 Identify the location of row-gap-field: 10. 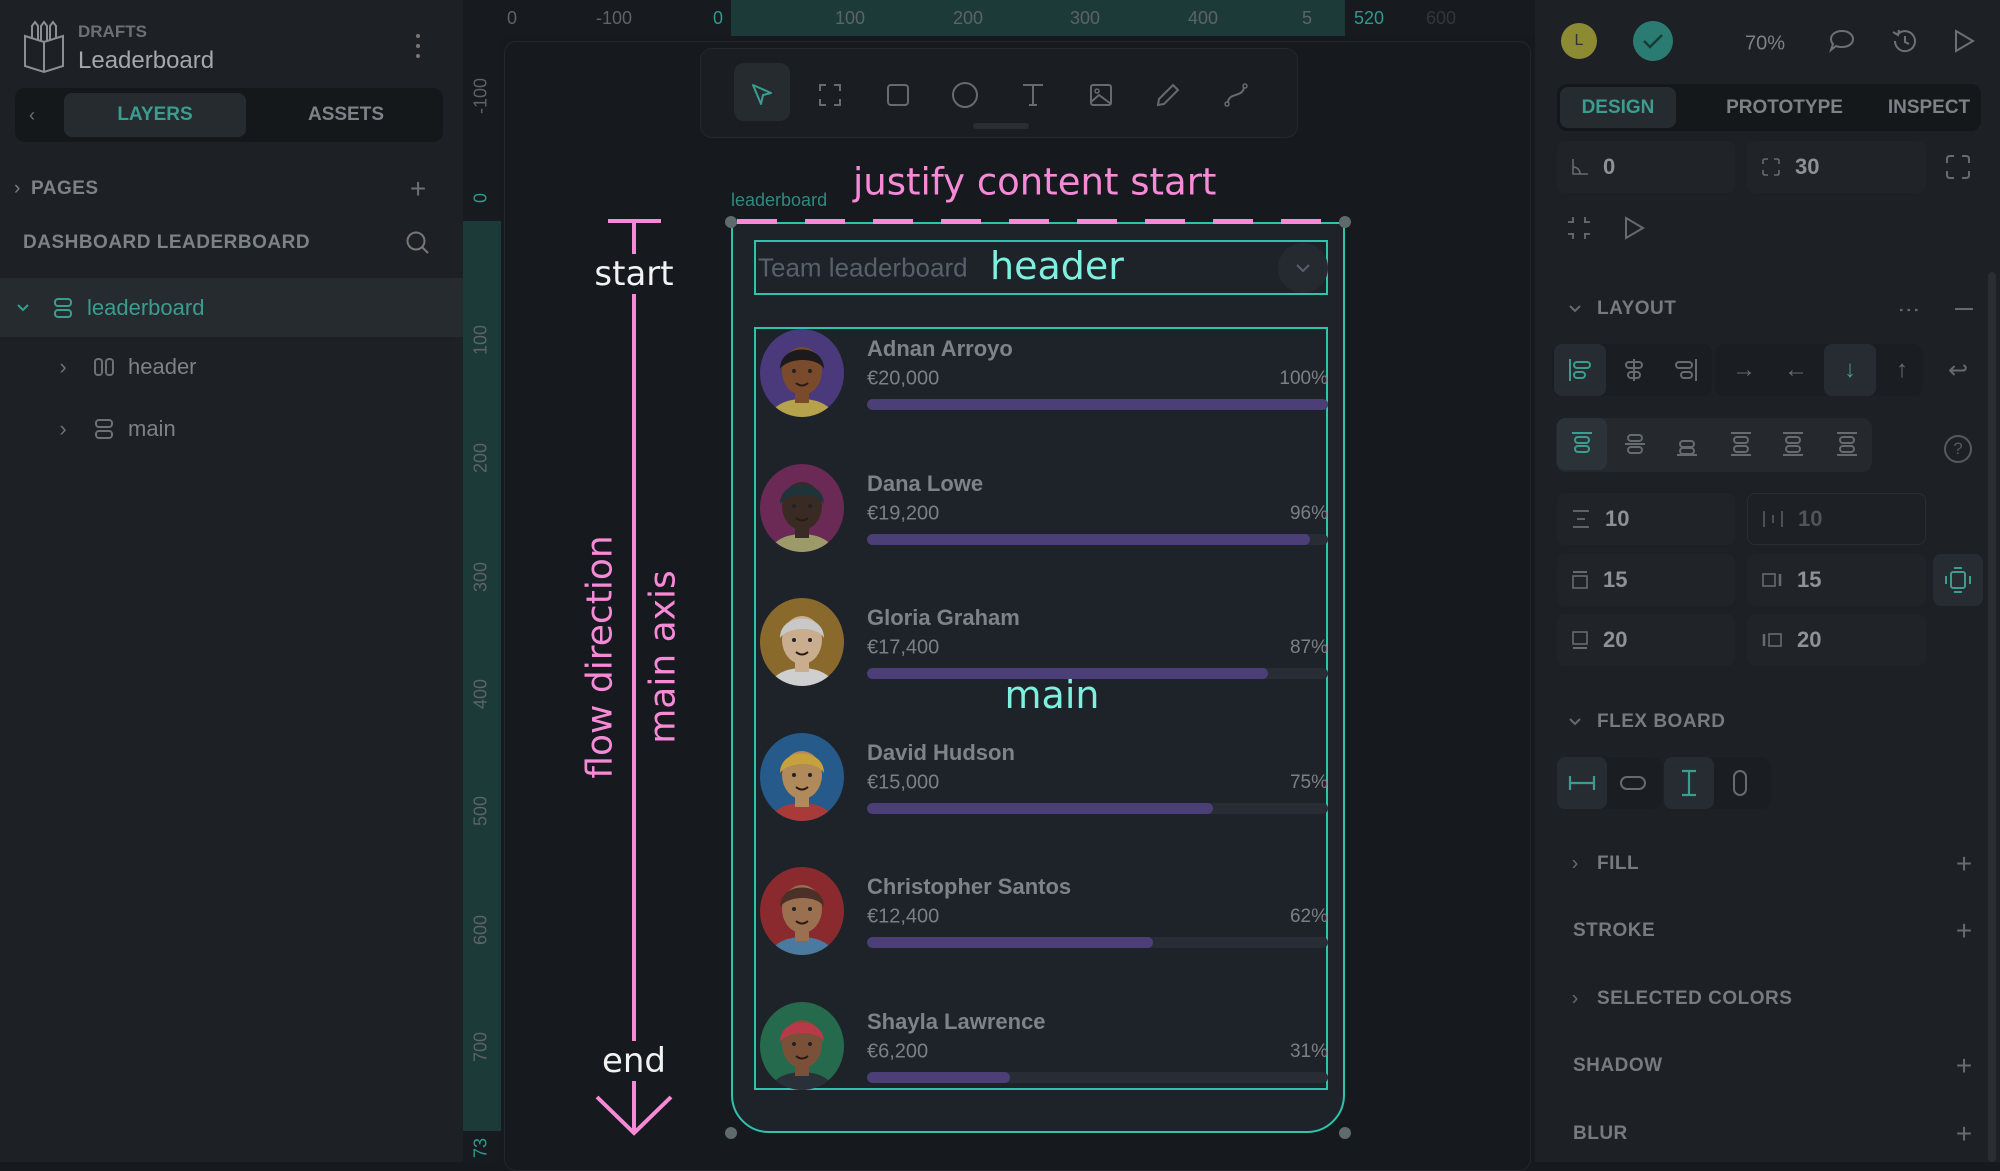
(1646, 519).